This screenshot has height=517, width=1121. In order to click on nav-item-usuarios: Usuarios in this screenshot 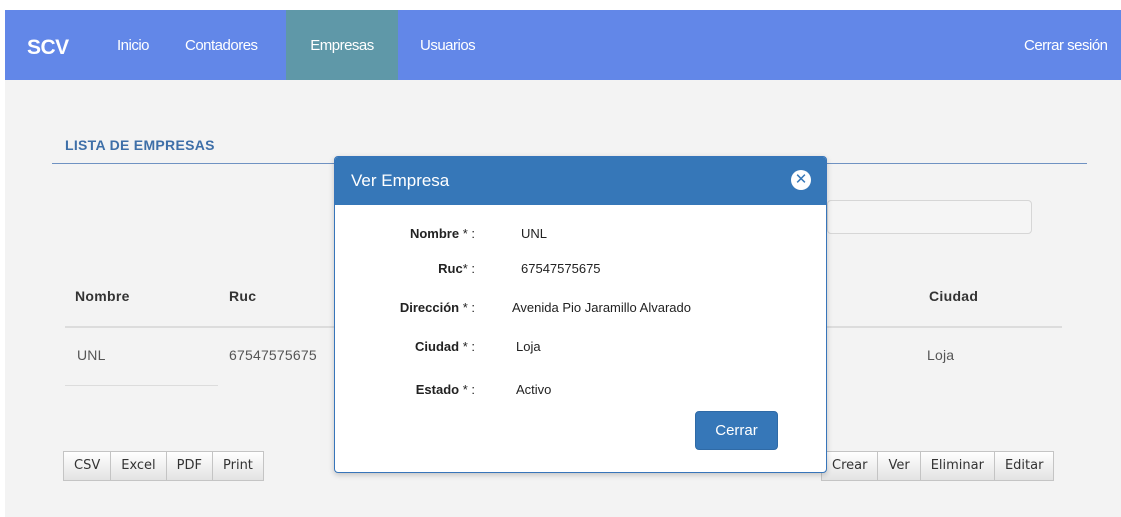, I will do `click(447, 45)`.